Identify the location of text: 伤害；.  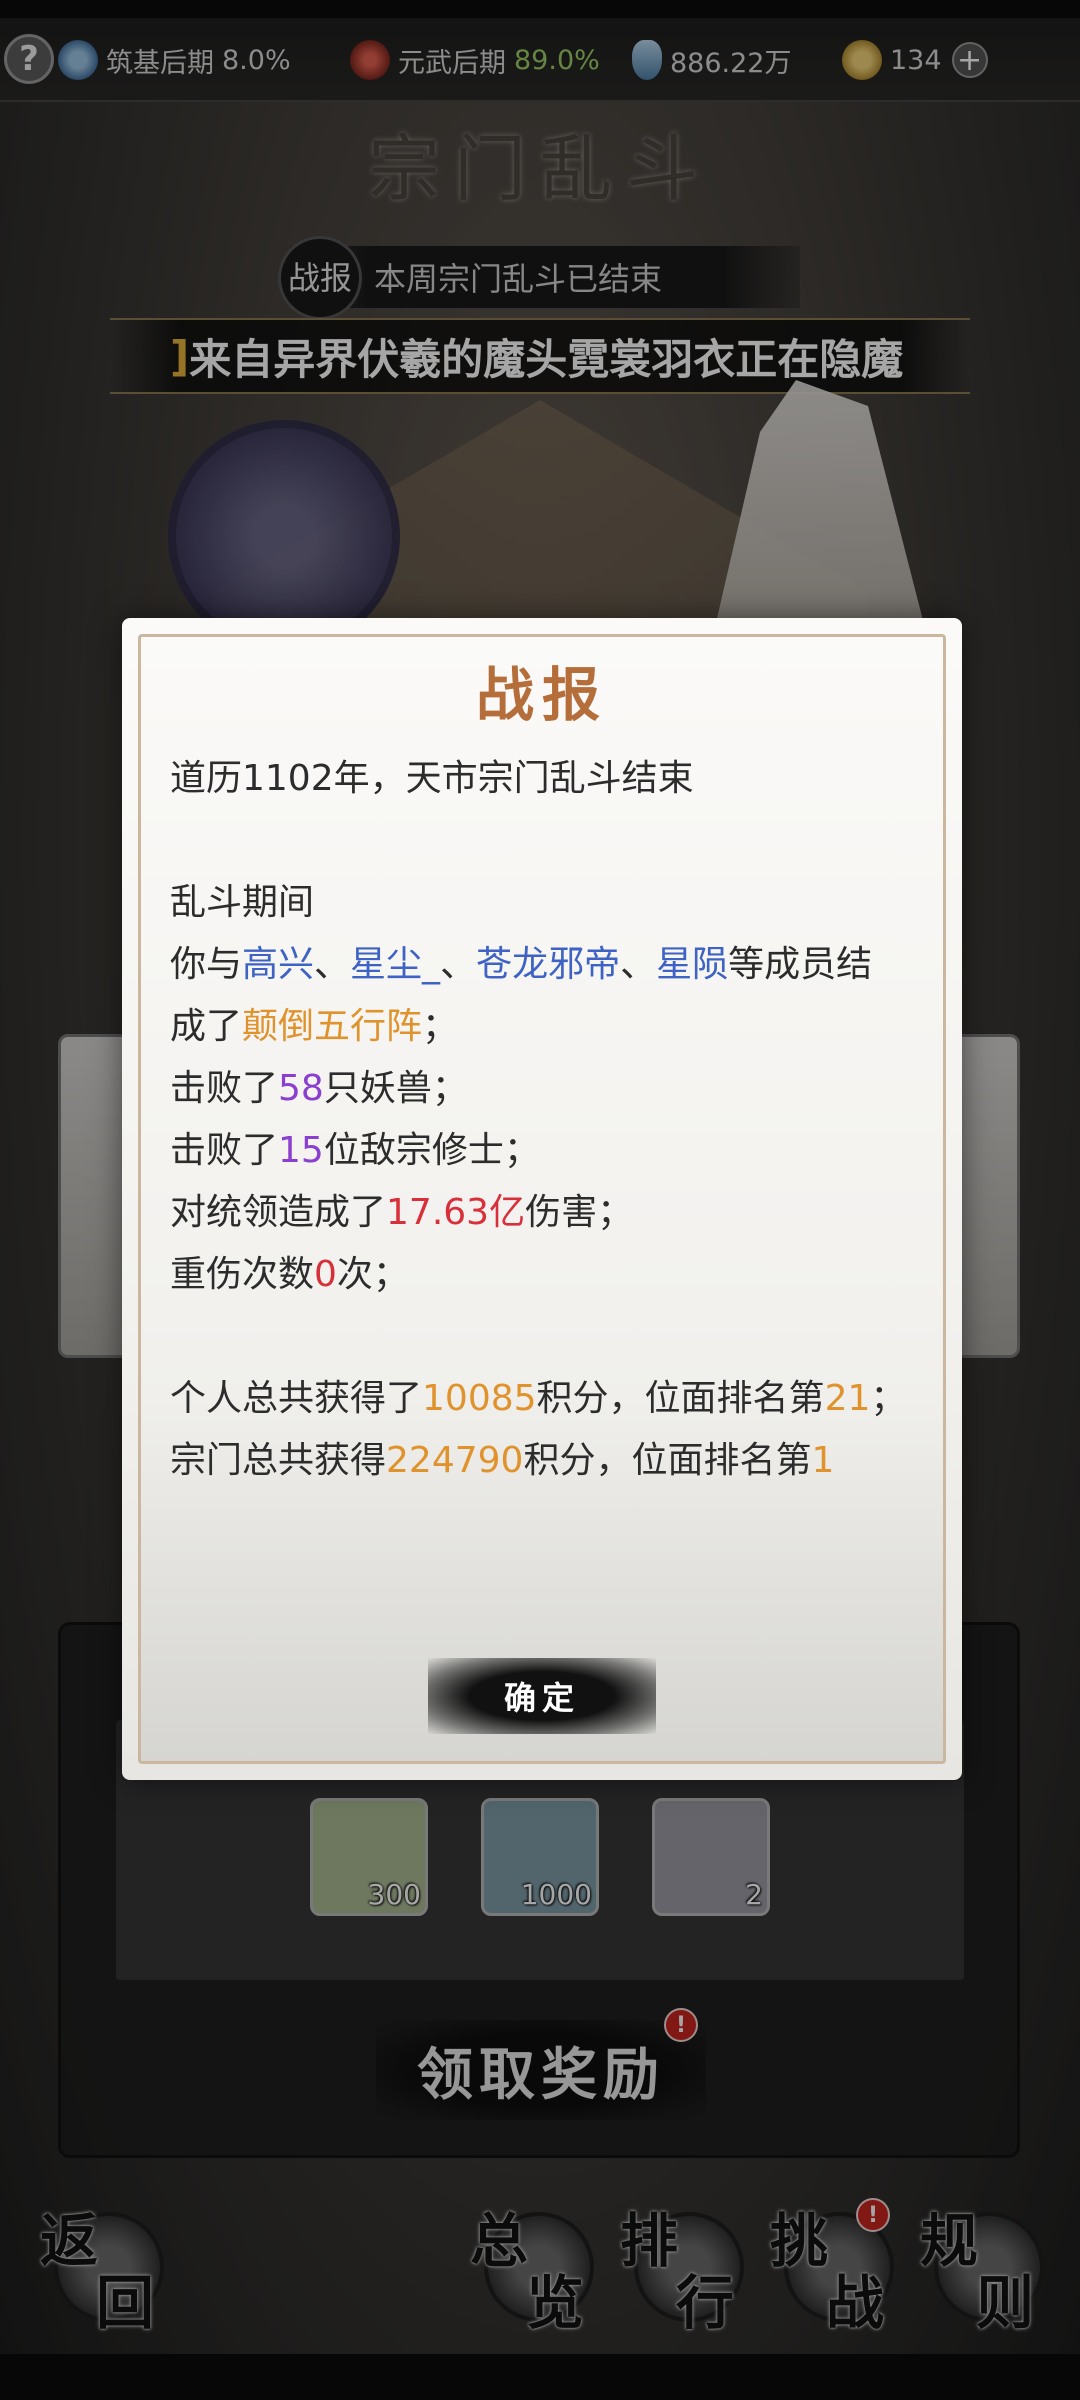
(579, 1212).